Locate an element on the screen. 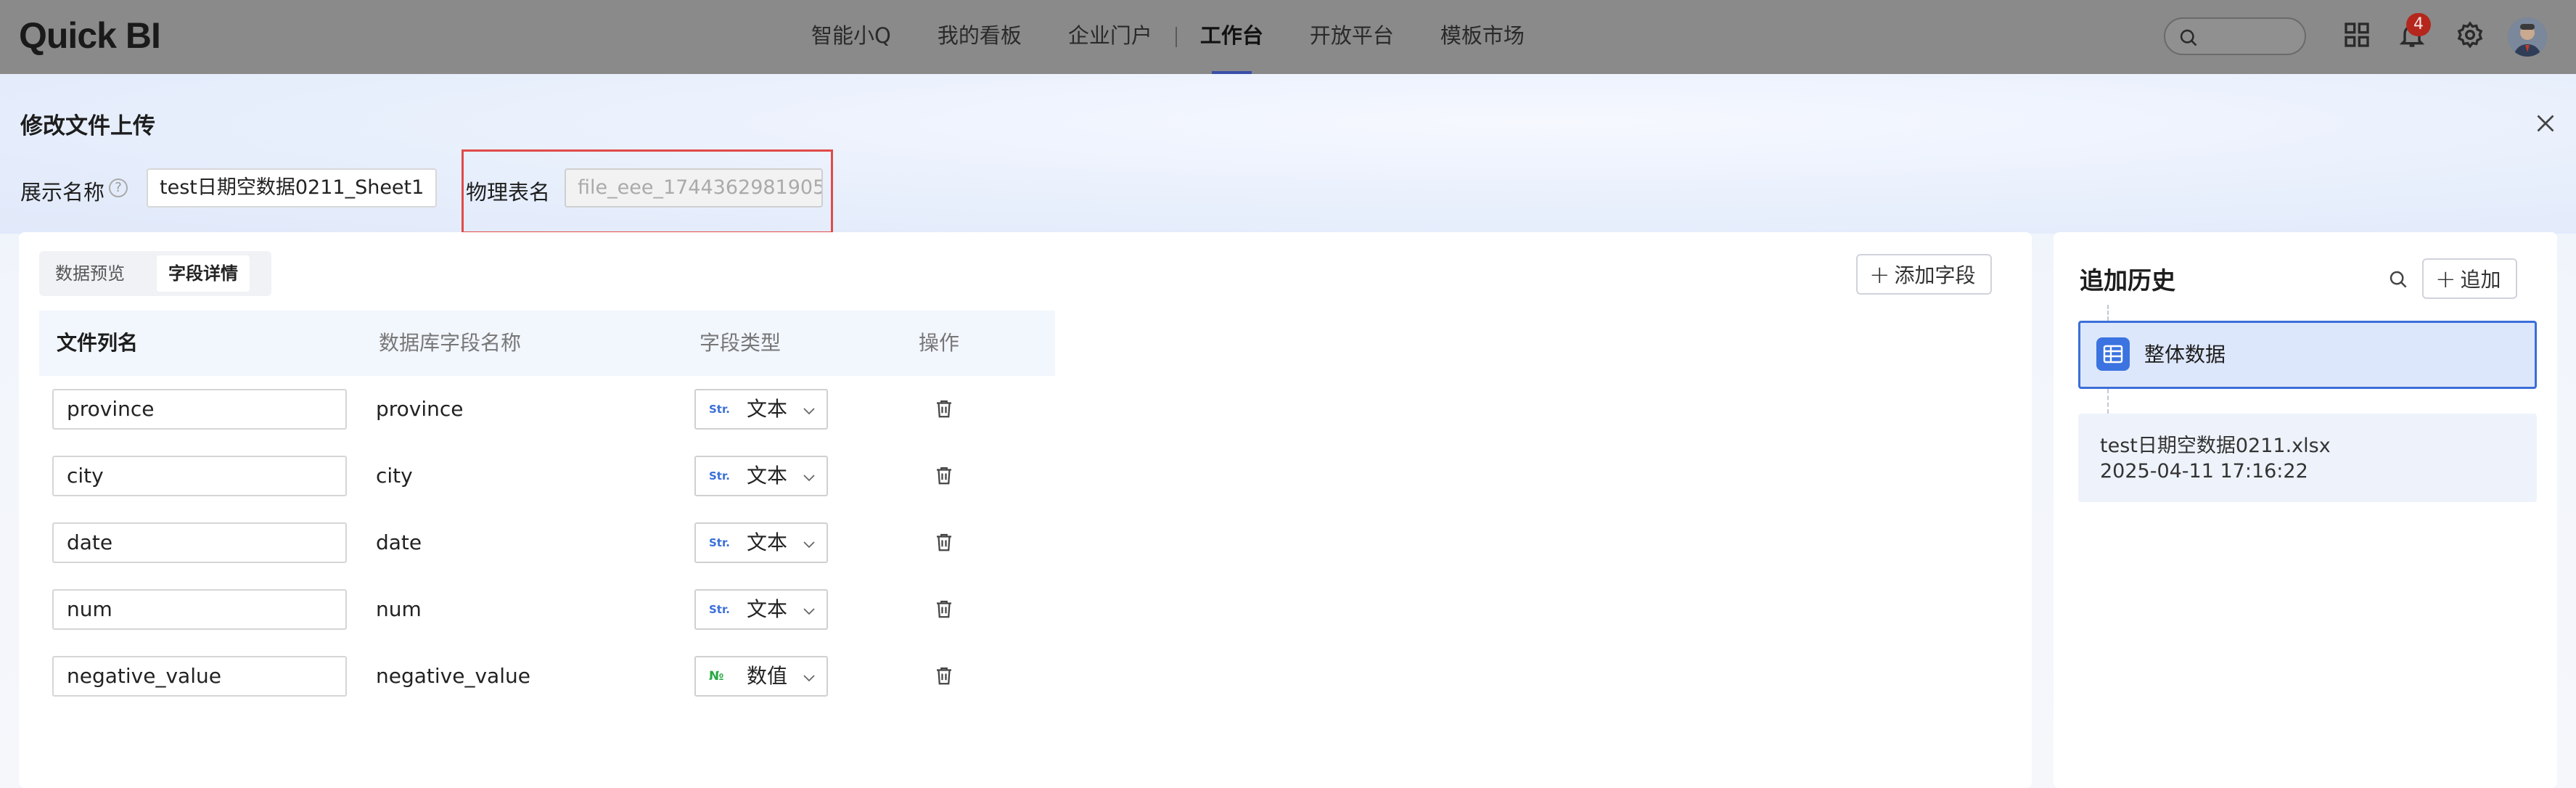 This screenshot has width=2576, height=788. apps-grid-icon is located at coordinates (2356, 34).